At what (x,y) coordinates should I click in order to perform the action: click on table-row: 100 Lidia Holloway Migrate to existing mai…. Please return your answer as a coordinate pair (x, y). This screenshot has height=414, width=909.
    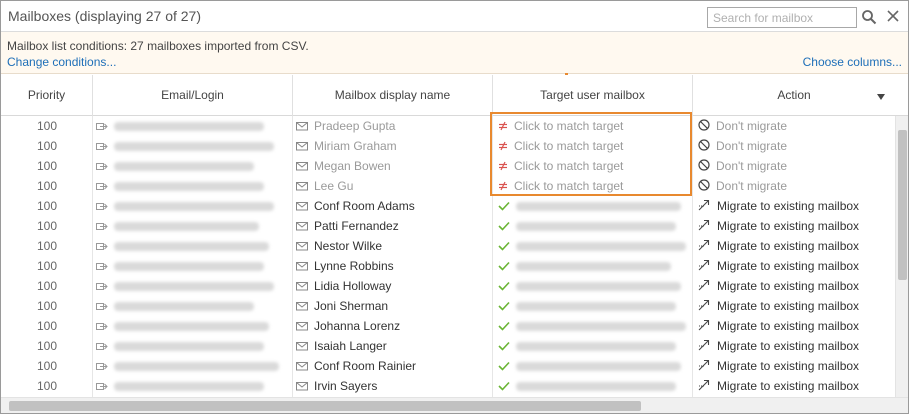
    Looking at the image, I should click on (448, 286).